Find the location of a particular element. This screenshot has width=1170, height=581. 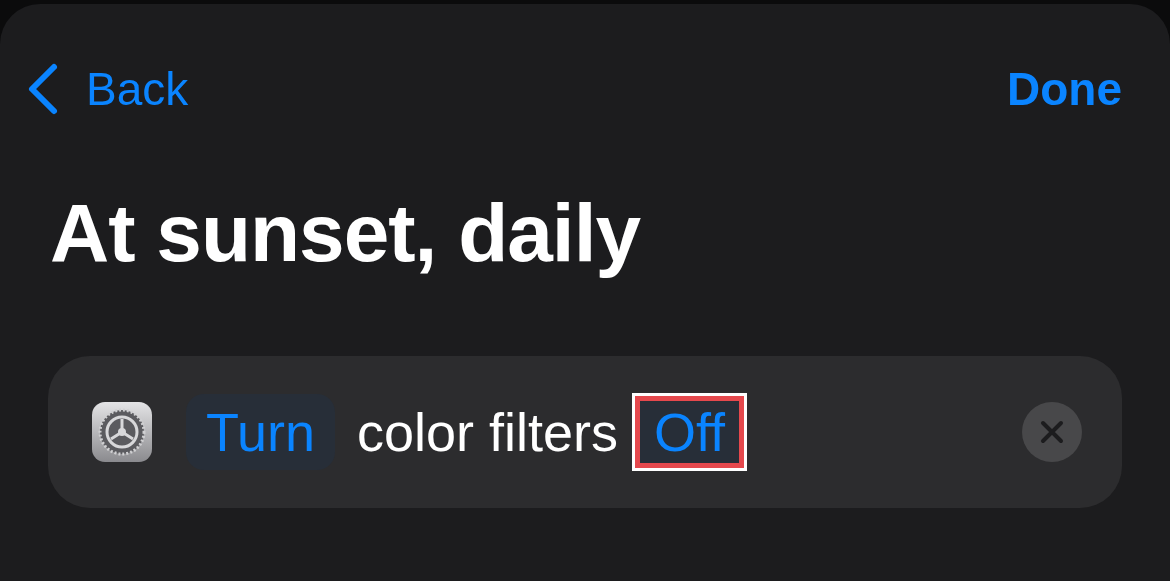

close-icon is located at coordinates (1052, 432).